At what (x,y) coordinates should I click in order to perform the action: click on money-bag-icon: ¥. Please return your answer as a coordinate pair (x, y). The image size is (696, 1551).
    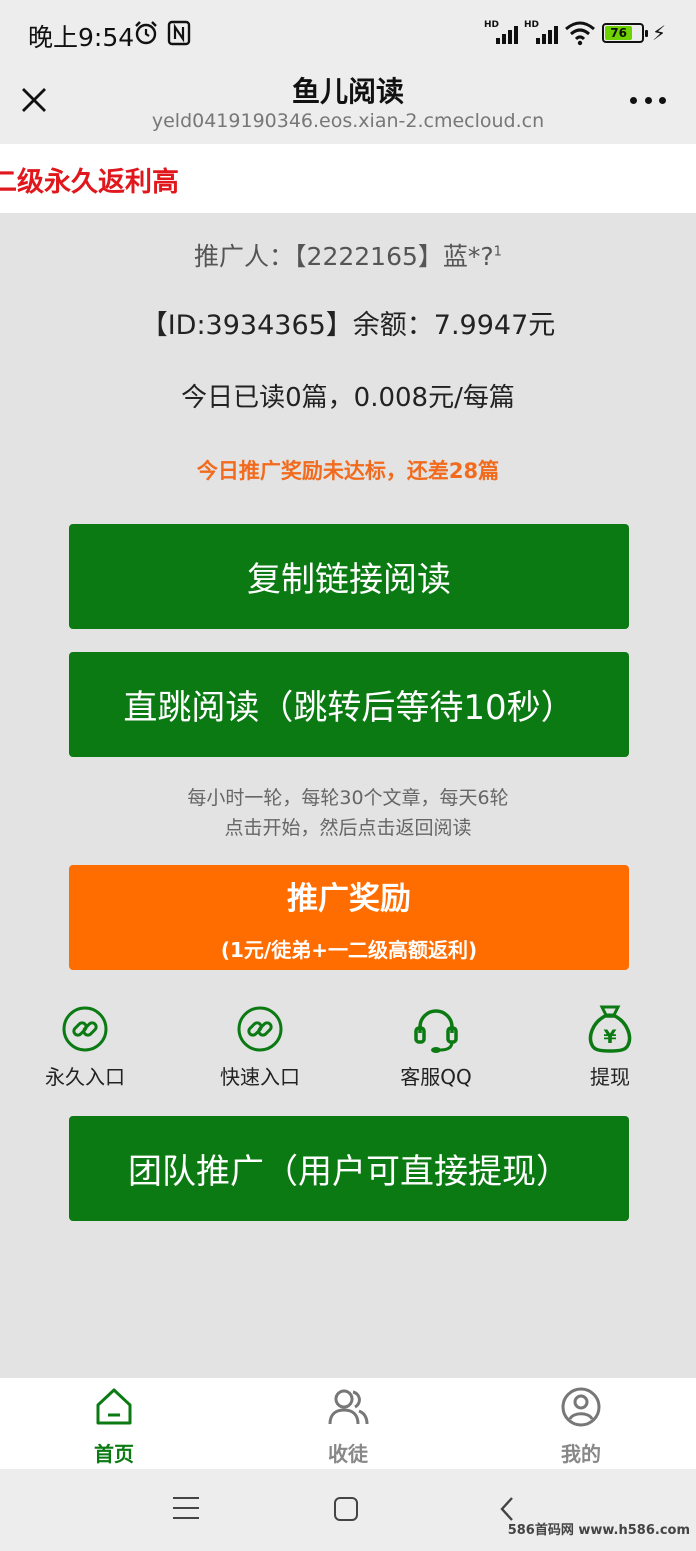
    Looking at the image, I should click on (610, 1029).